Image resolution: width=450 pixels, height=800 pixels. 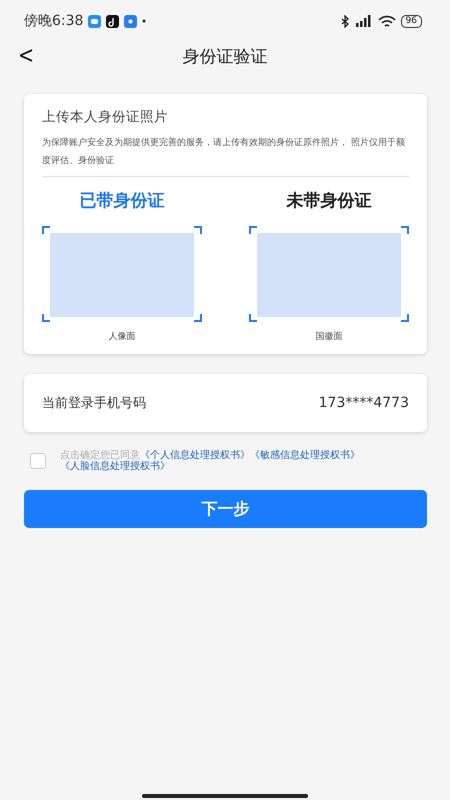 What do you see at coordinates (225, 57) in the screenshot?
I see `page-title: 身份证验证` at bounding box center [225, 57].